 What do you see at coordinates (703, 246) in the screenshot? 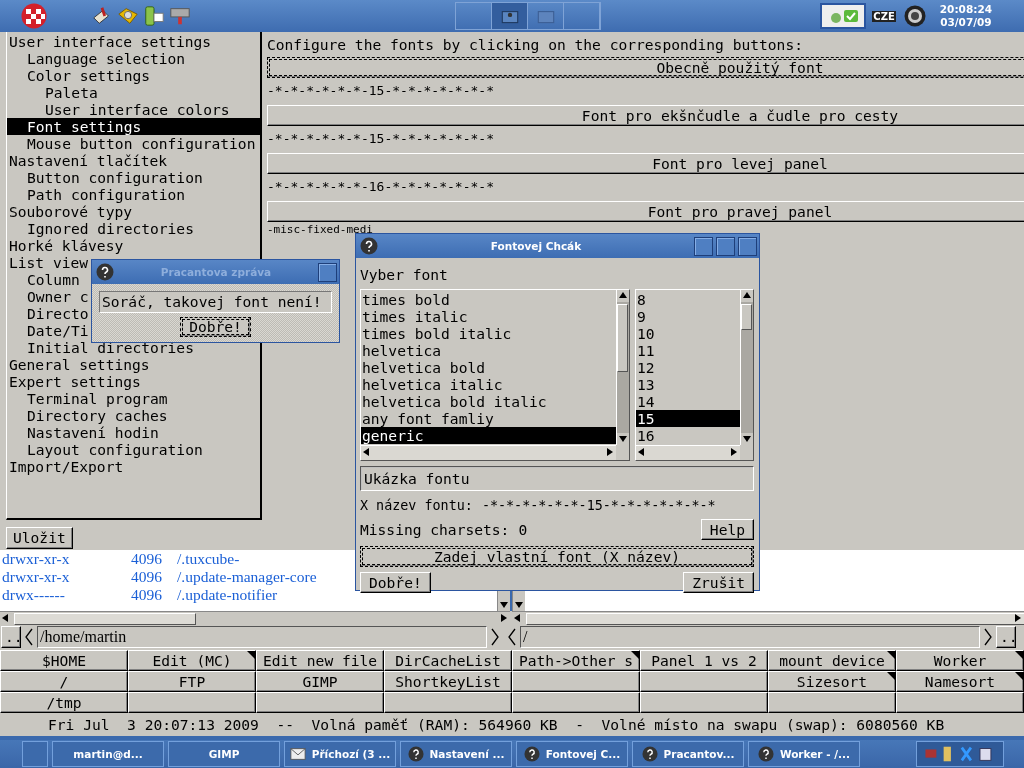
I see `minimize-button` at bounding box center [703, 246].